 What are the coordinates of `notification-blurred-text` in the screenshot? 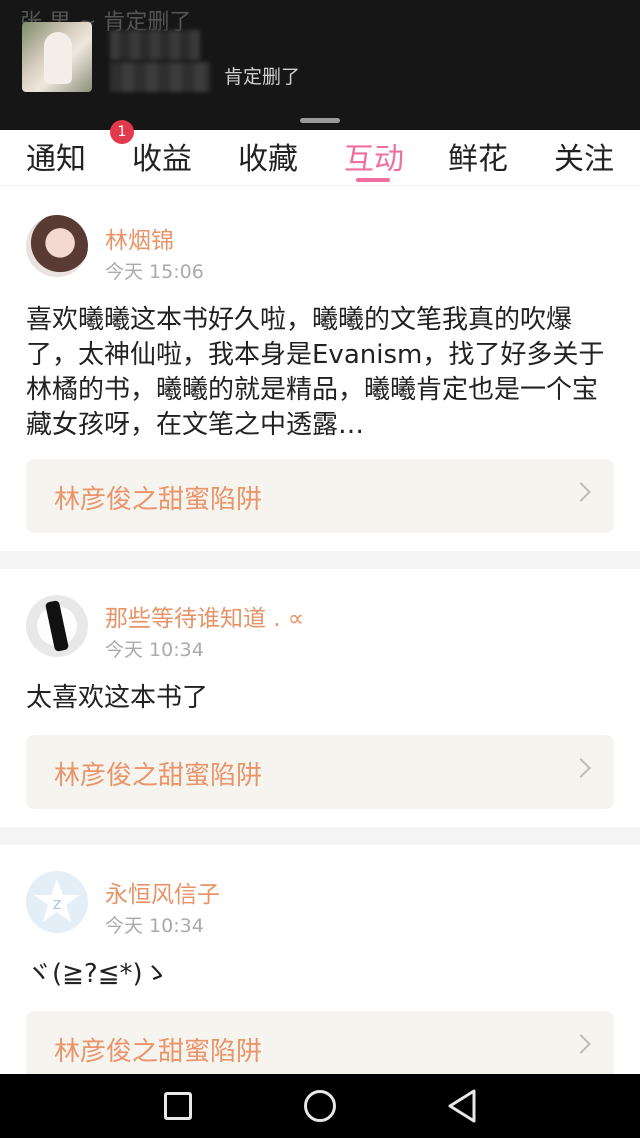 It's located at (160, 77).